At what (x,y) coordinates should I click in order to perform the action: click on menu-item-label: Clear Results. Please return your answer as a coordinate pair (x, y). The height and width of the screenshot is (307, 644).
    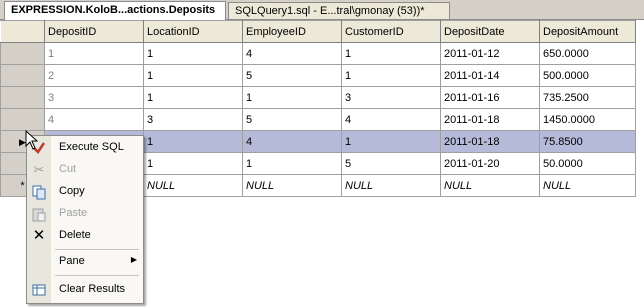
    Looking at the image, I should click on (92, 289).